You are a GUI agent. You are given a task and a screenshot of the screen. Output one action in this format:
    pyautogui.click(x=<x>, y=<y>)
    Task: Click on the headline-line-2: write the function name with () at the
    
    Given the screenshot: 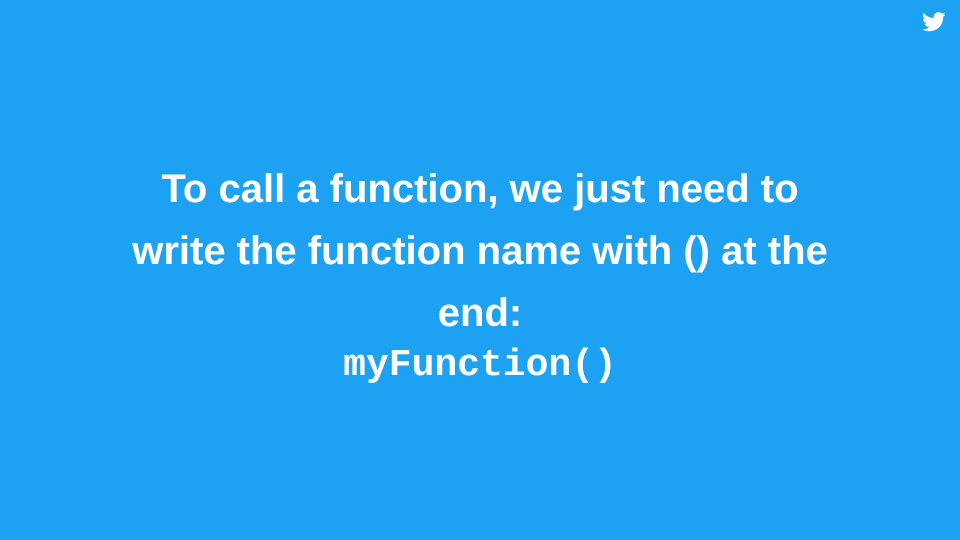 What is the action you would take?
    pyautogui.click(x=480, y=251)
    